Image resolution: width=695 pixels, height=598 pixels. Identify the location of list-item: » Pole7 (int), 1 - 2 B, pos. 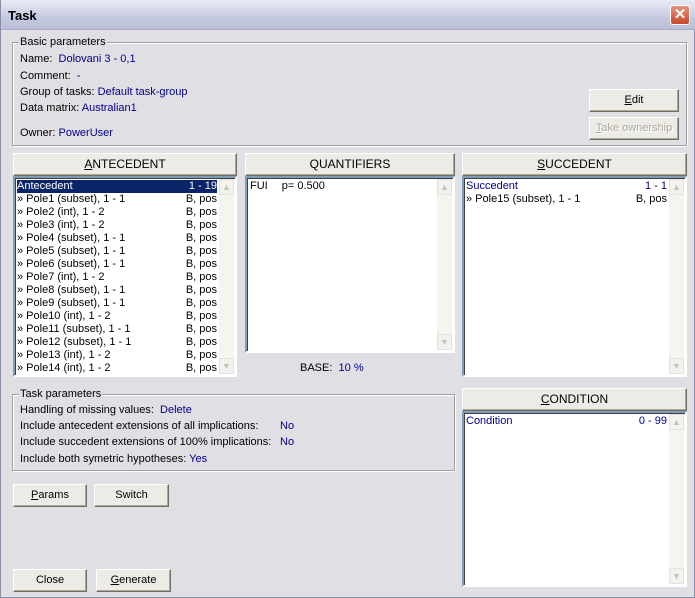
(117, 277).